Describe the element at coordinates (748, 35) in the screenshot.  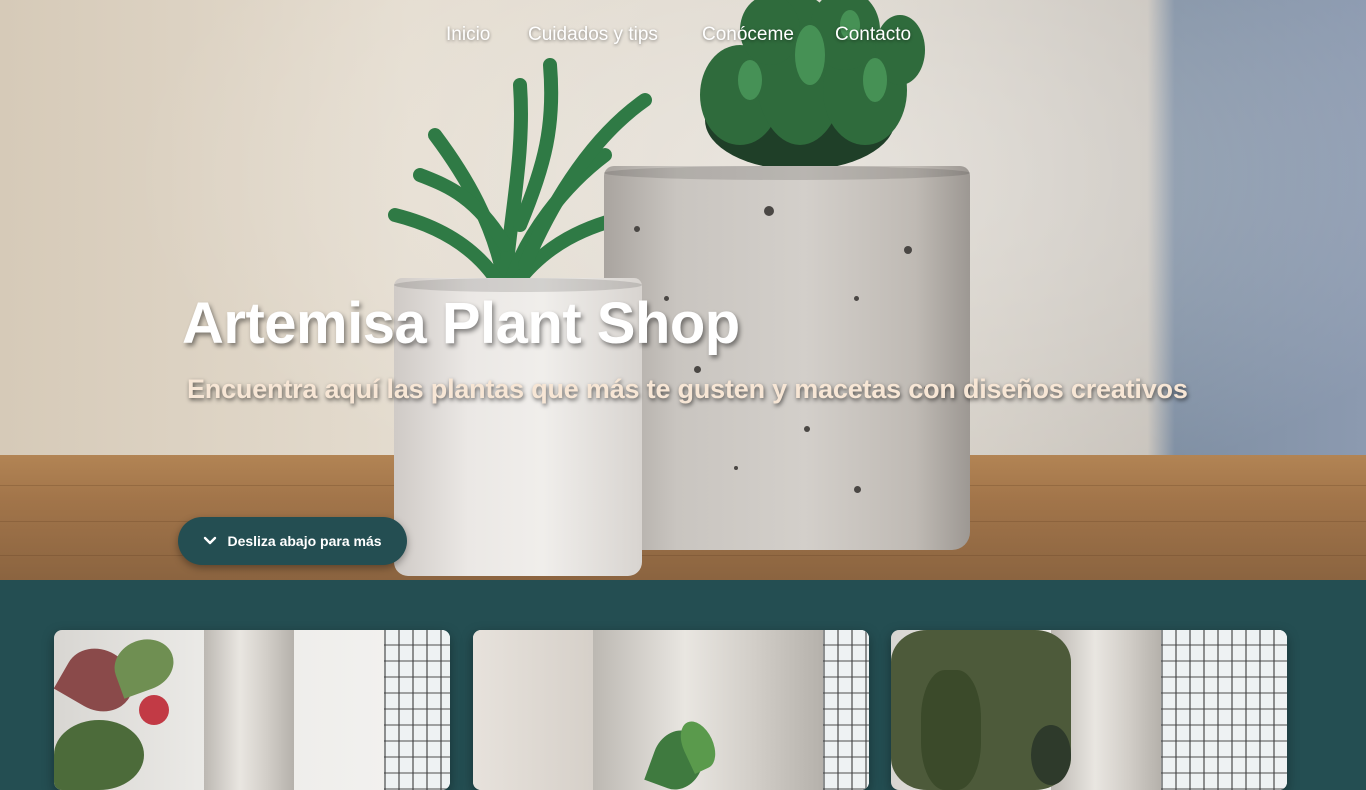
I see `nav-link-conoceme: Conóceme` at that location.